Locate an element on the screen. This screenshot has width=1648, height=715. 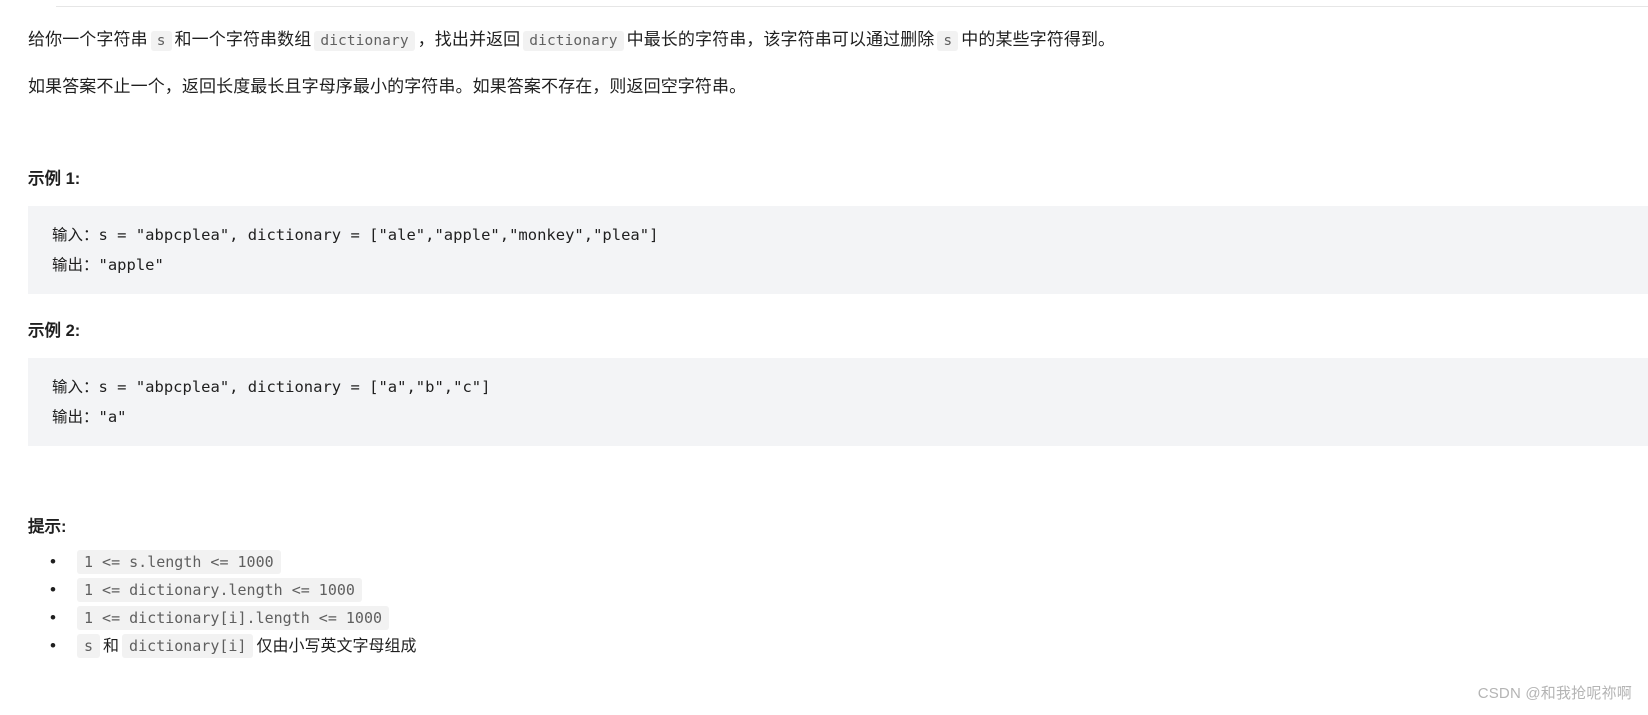
inline-code-s-2: s is located at coordinates (948, 41).